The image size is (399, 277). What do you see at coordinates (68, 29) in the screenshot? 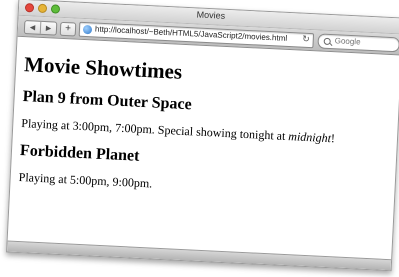
I see `add-bookmark-button: +` at bounding box center [68, 29].